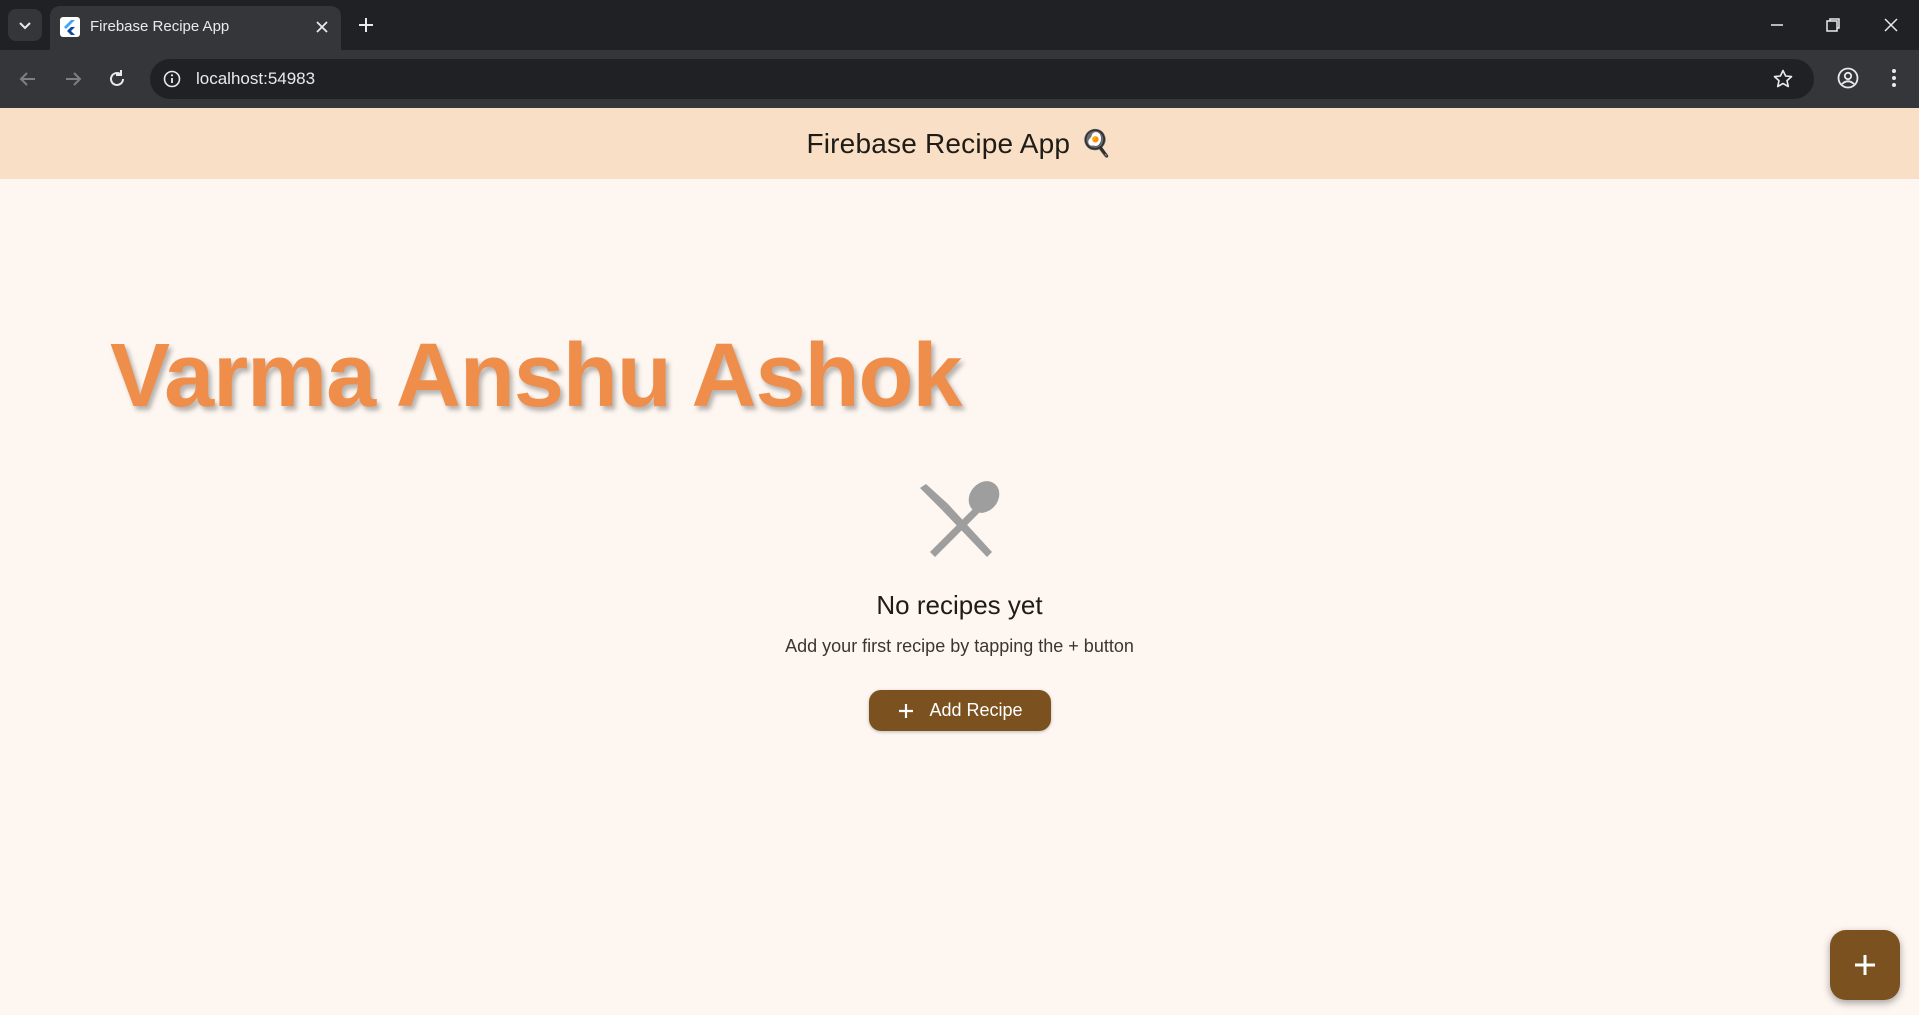  What do you see at coordinates (172, 79) in the screenshot?
I see `site-info-icon` at bounding box center [172, 79].